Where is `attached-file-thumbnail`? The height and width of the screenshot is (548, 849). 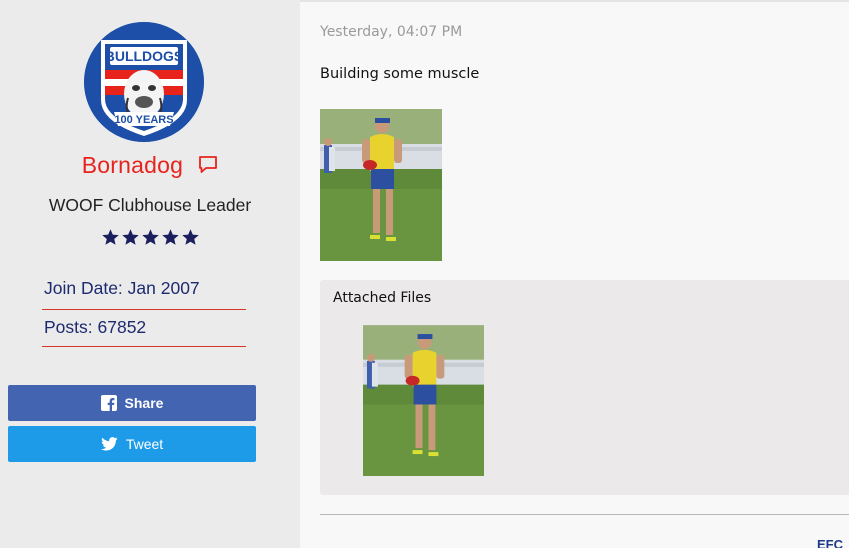 attached-file-thumbnail is located at coordinates (423, 400).